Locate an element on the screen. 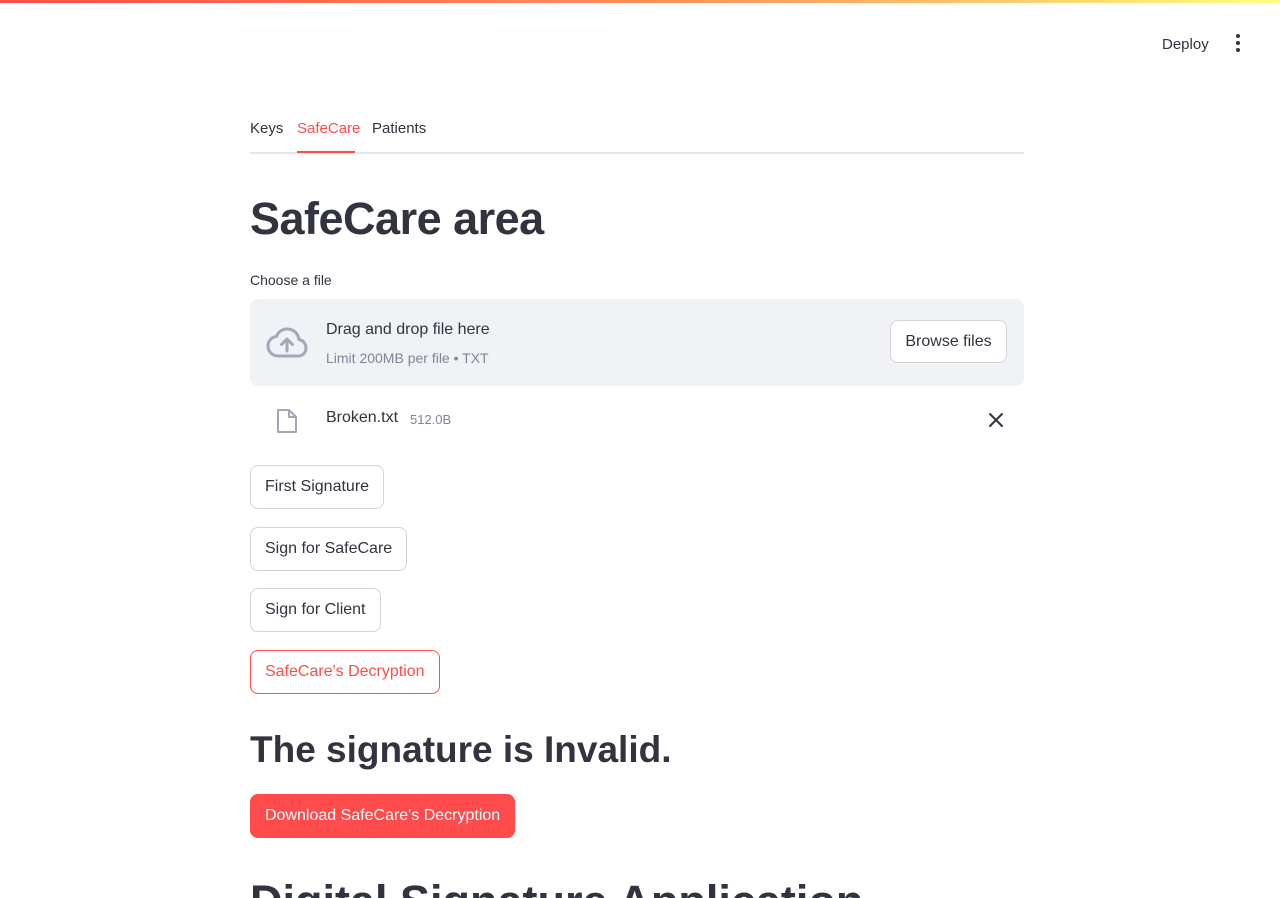 The image size is (1280, 898). page-title: SafeCare area is located at coordinates (397, 218).